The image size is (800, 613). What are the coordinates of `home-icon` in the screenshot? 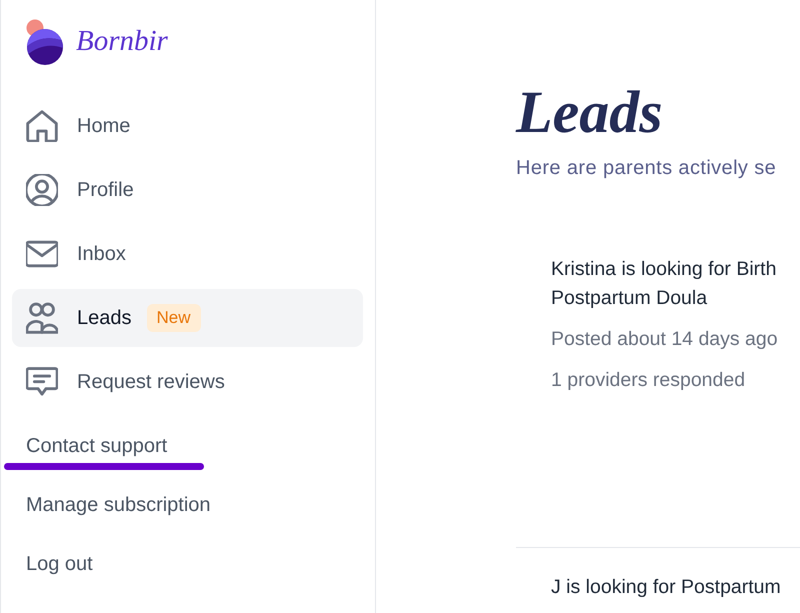 It's located at (42, 126).